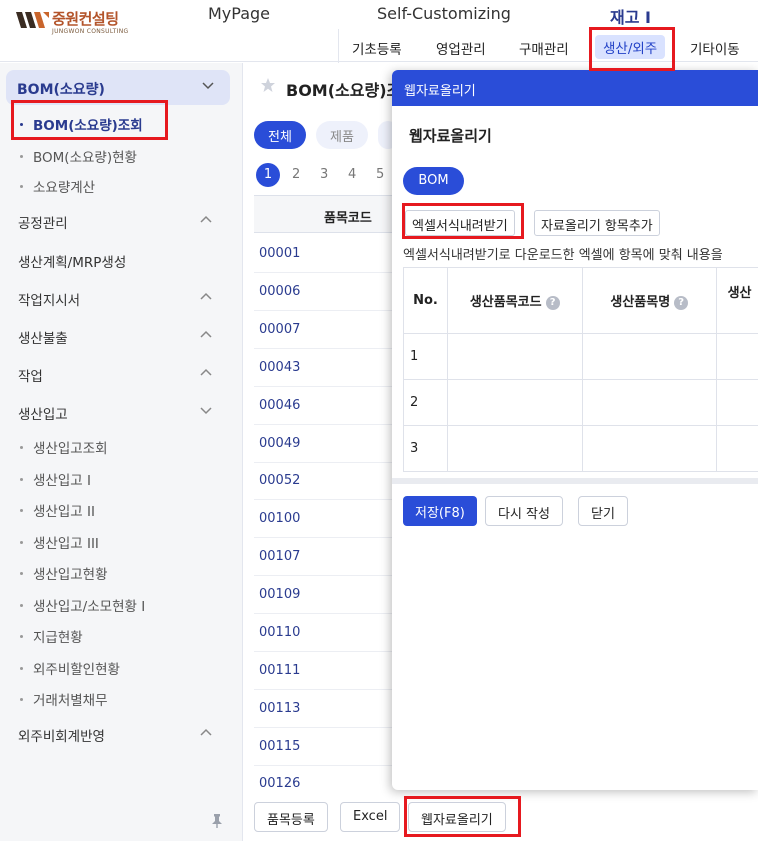 This screenshot has width=758, height=841. I want to click on sidebar-group-mrp: 생산계획/MRP생성, so click(72, 261).